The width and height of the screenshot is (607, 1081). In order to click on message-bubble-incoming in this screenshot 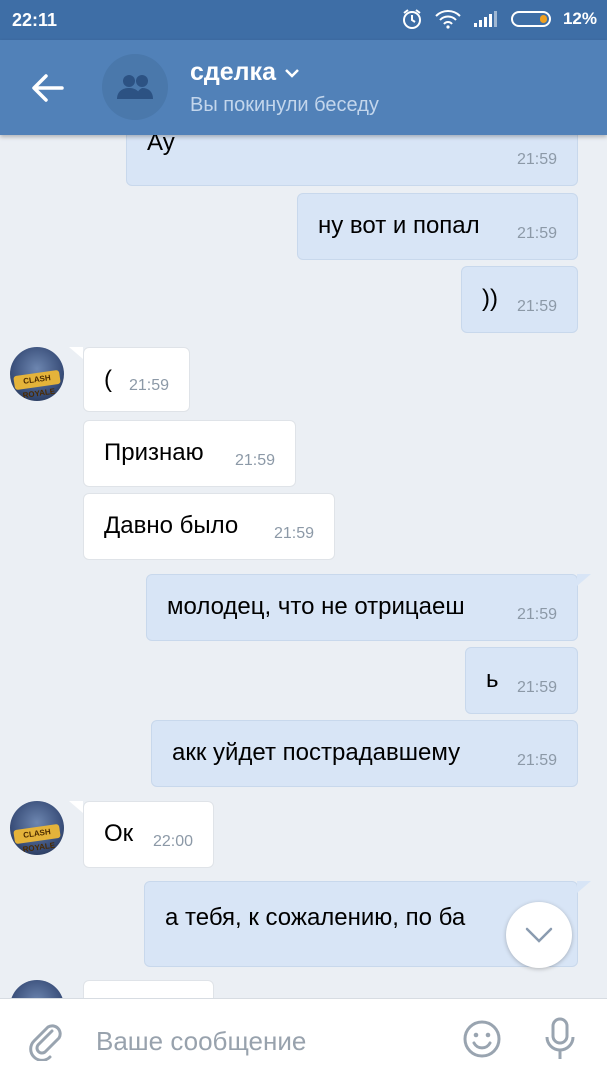, I will do `click(148, 989)`.